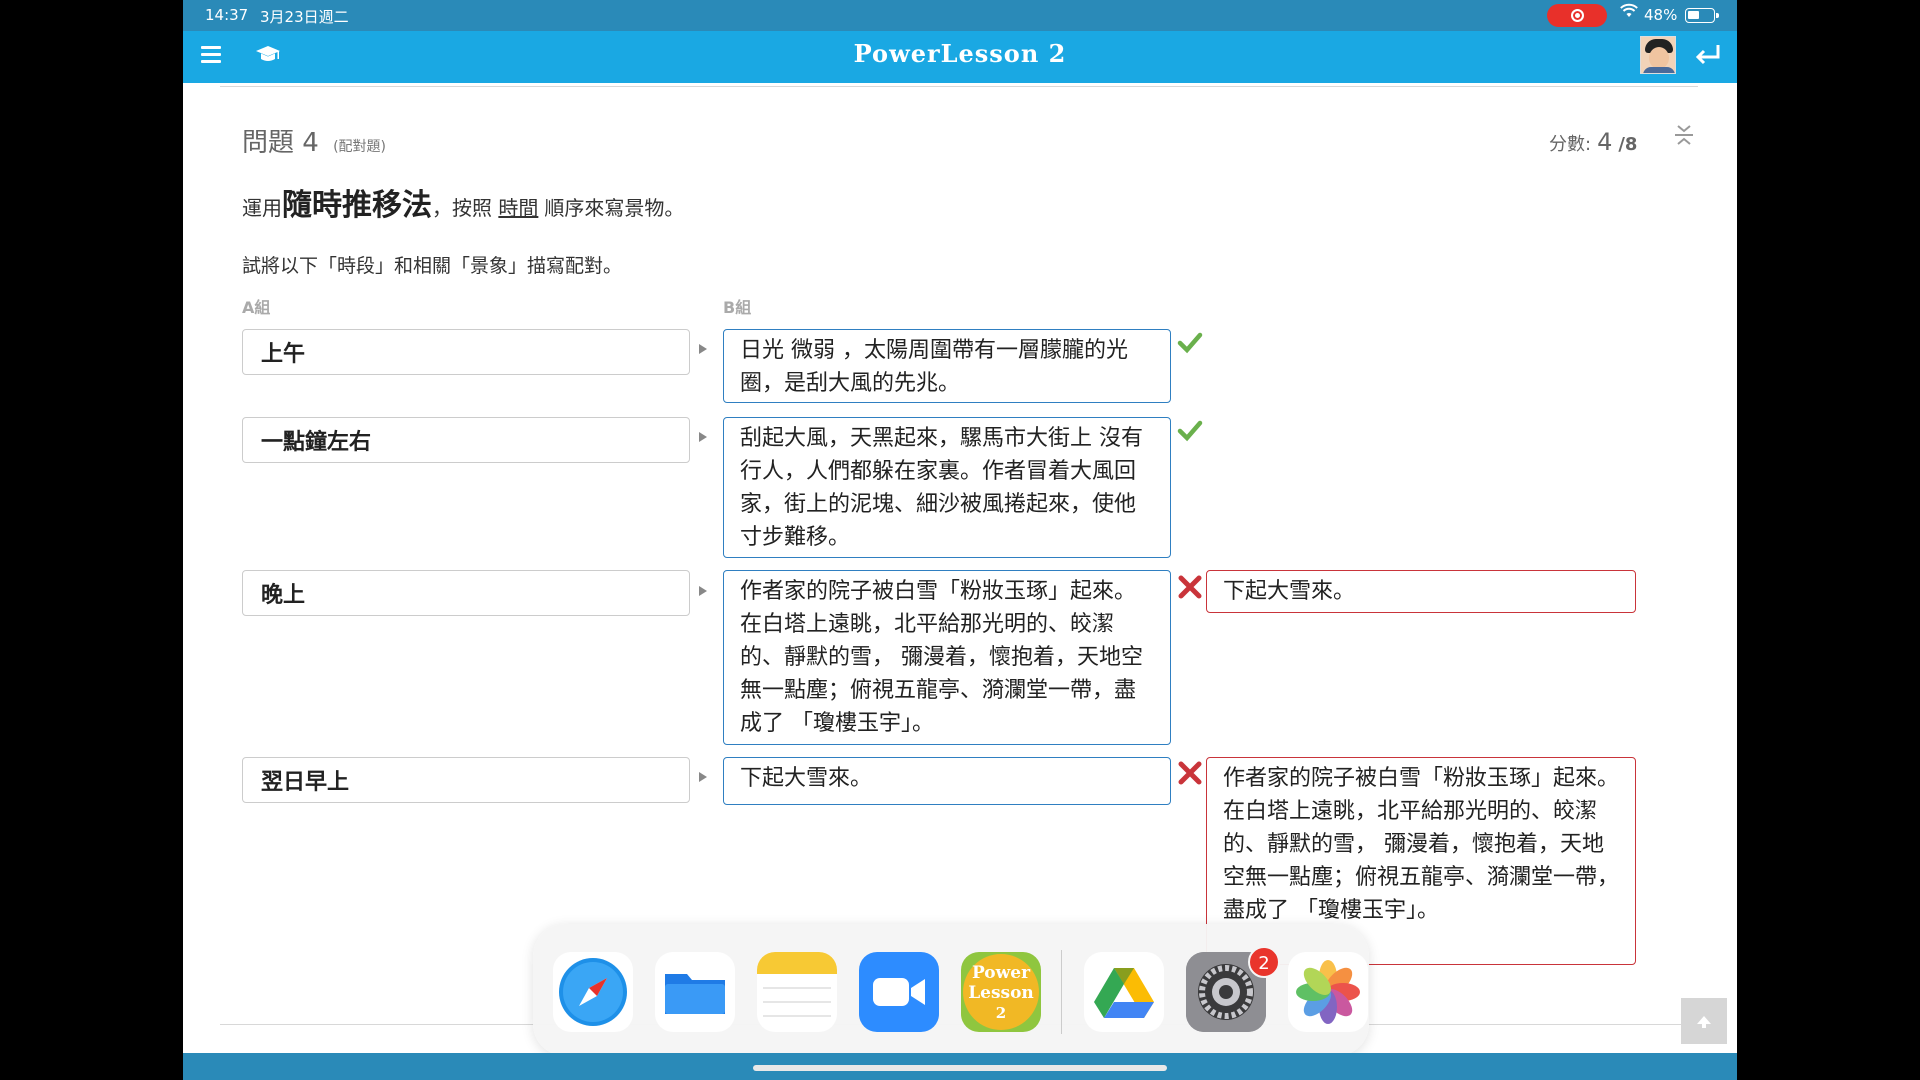  What do you see at coordinates (360, 147) in the screenshot?
I see `question-type: (配對題)` at bounding box center [360, 147].